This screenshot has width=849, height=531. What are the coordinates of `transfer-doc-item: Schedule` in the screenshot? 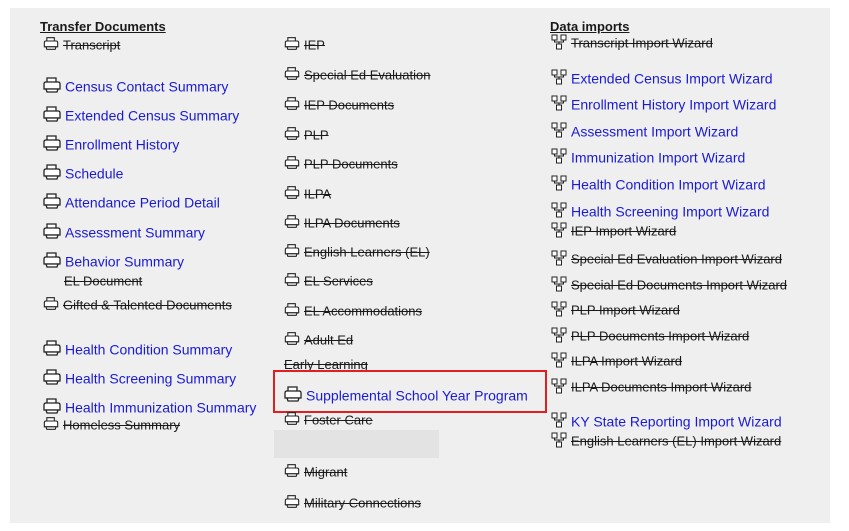 It's located at (82, 173).